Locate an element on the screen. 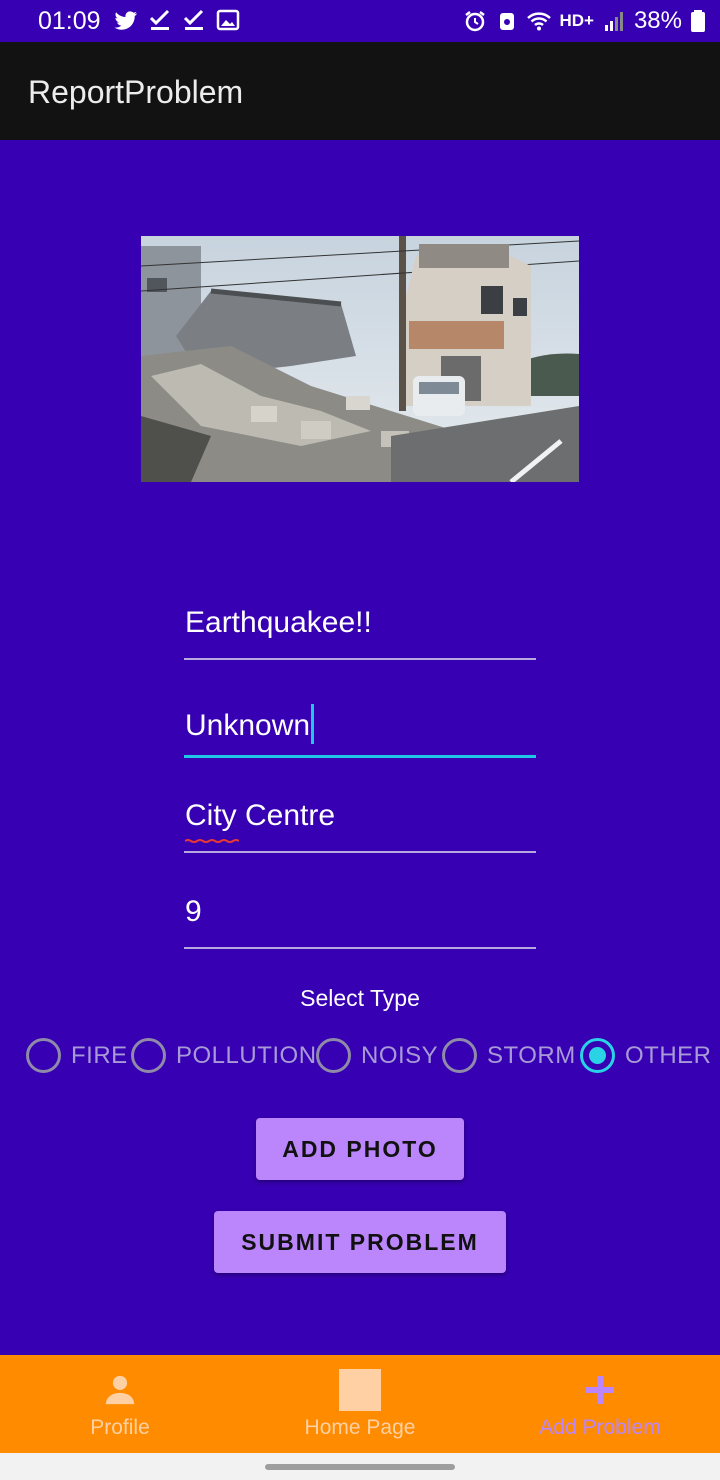  description-field: Unknown is located at coordinates (360, 728).